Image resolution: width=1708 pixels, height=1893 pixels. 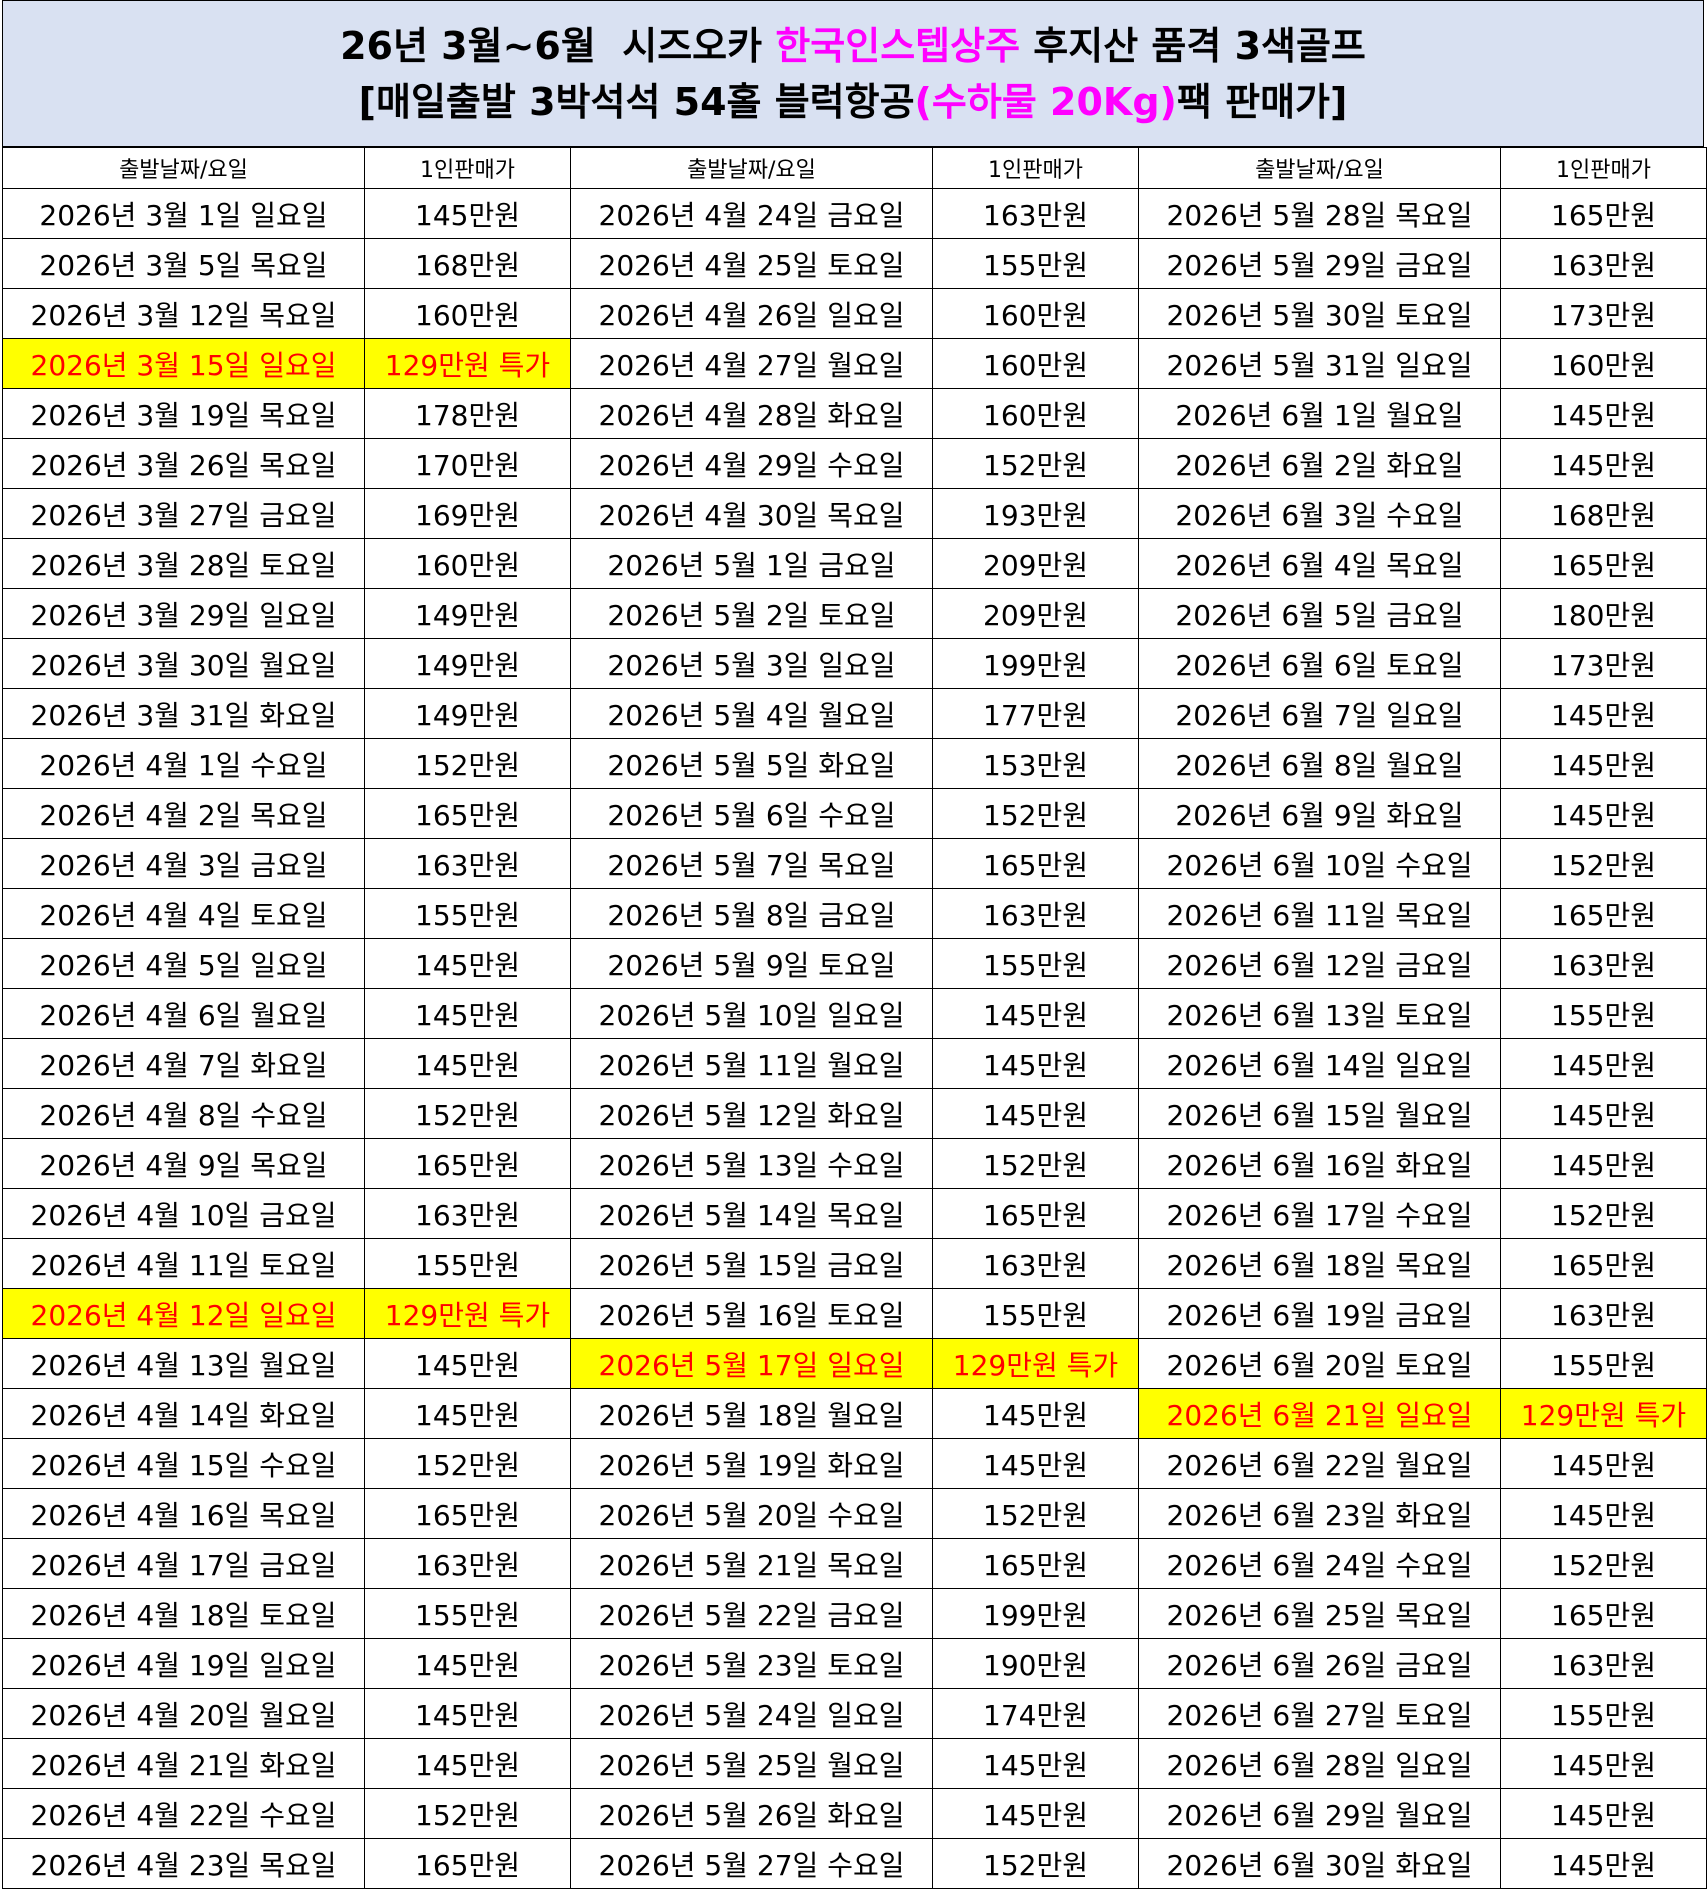 I want to click on departure-date-cell: 2026년 5월 14일 목요일, so click(x=751, y=1213).